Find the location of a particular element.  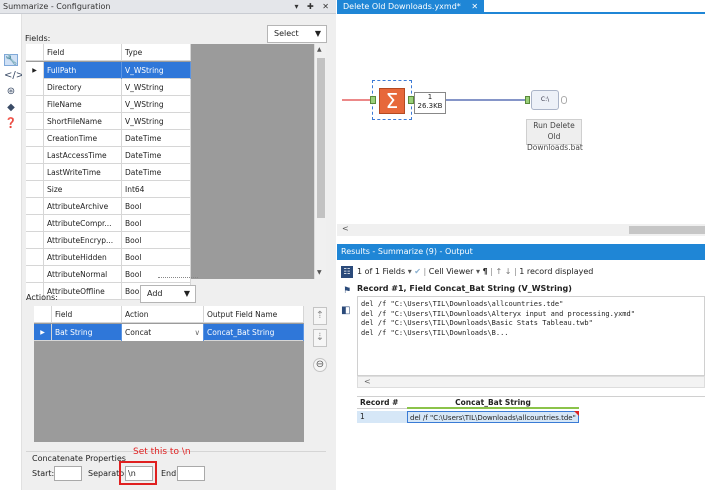

splitter-handle is located at coordinates (178, 278).